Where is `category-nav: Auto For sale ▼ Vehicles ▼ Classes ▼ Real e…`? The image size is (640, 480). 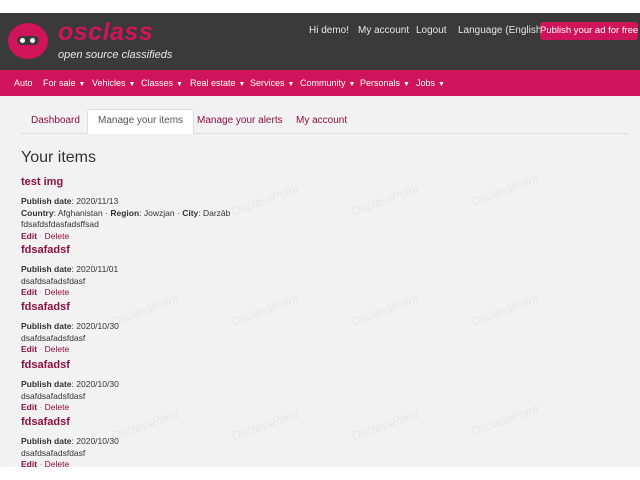
category-nav: Auto For sale ▼ Vehicles ▼ Classes ▼ Real e… is located at coordinates (320, 83).